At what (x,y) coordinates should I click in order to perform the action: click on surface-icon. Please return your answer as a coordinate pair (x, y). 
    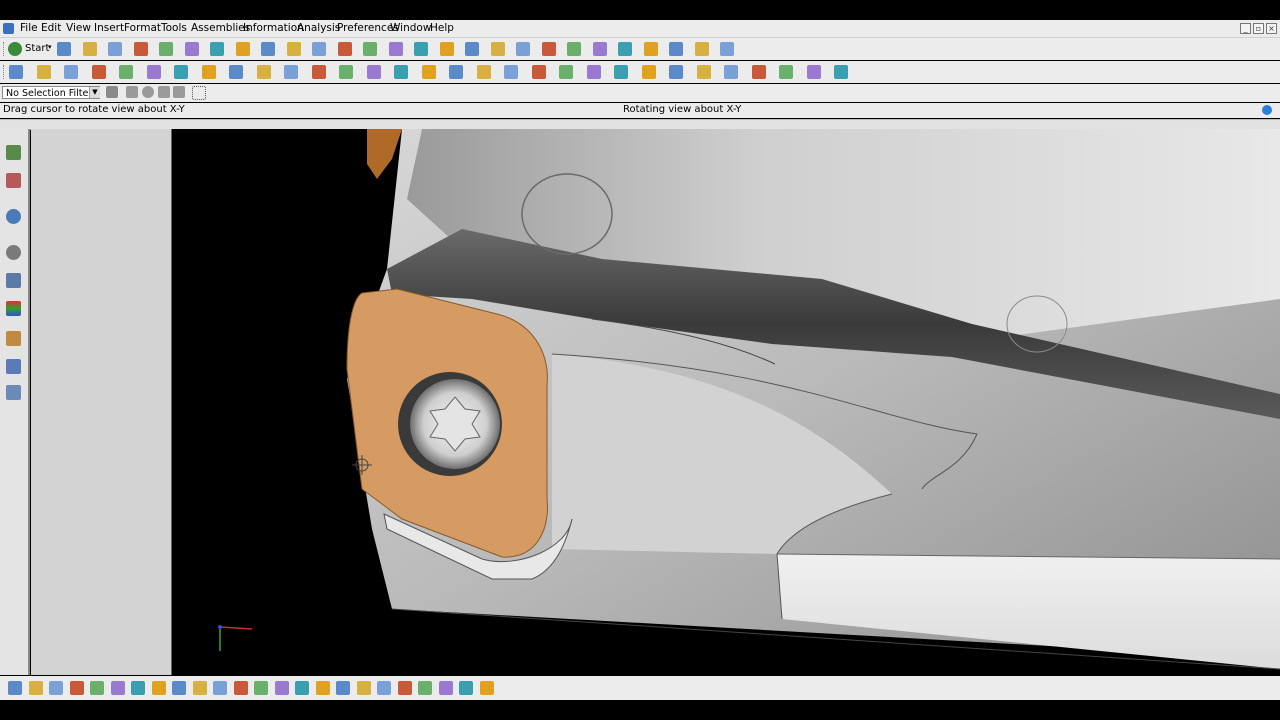
    Looking at the image, I should click on (566, 72).